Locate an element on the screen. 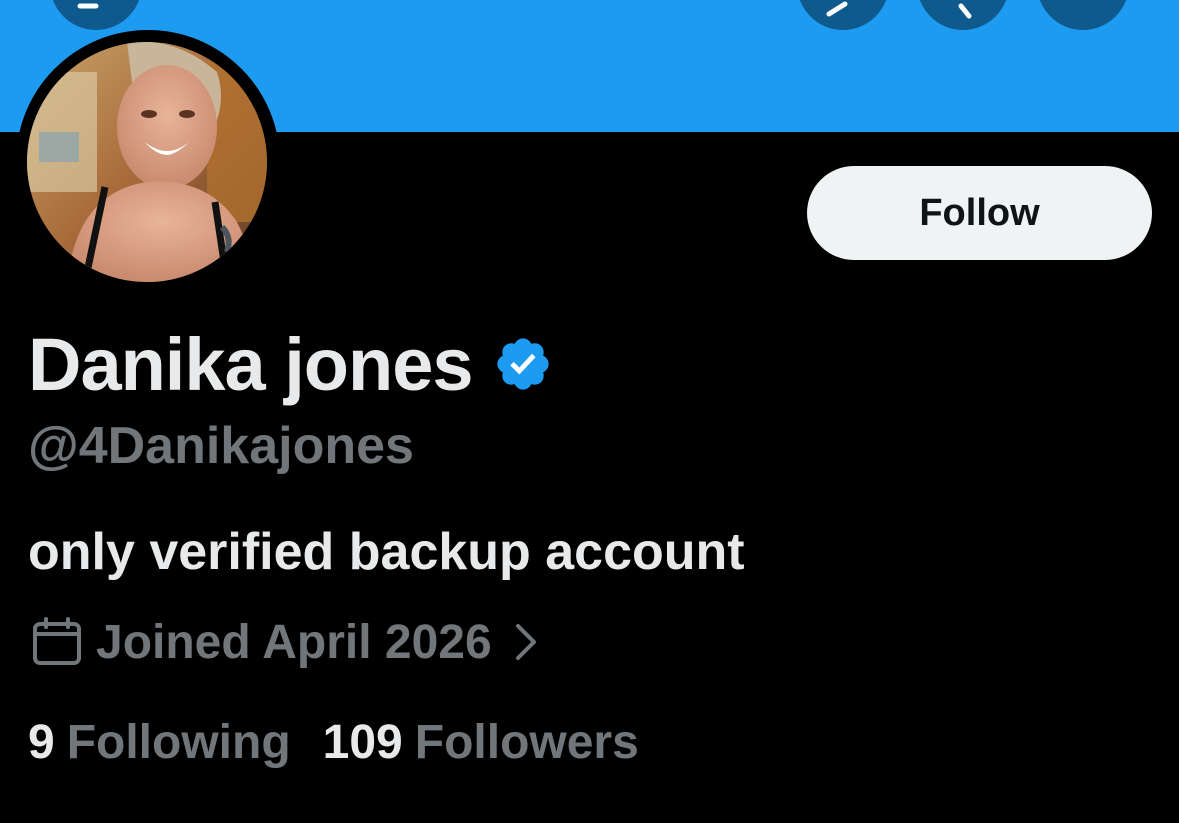  back-arrow-icon is located at coordinates (88, 6).